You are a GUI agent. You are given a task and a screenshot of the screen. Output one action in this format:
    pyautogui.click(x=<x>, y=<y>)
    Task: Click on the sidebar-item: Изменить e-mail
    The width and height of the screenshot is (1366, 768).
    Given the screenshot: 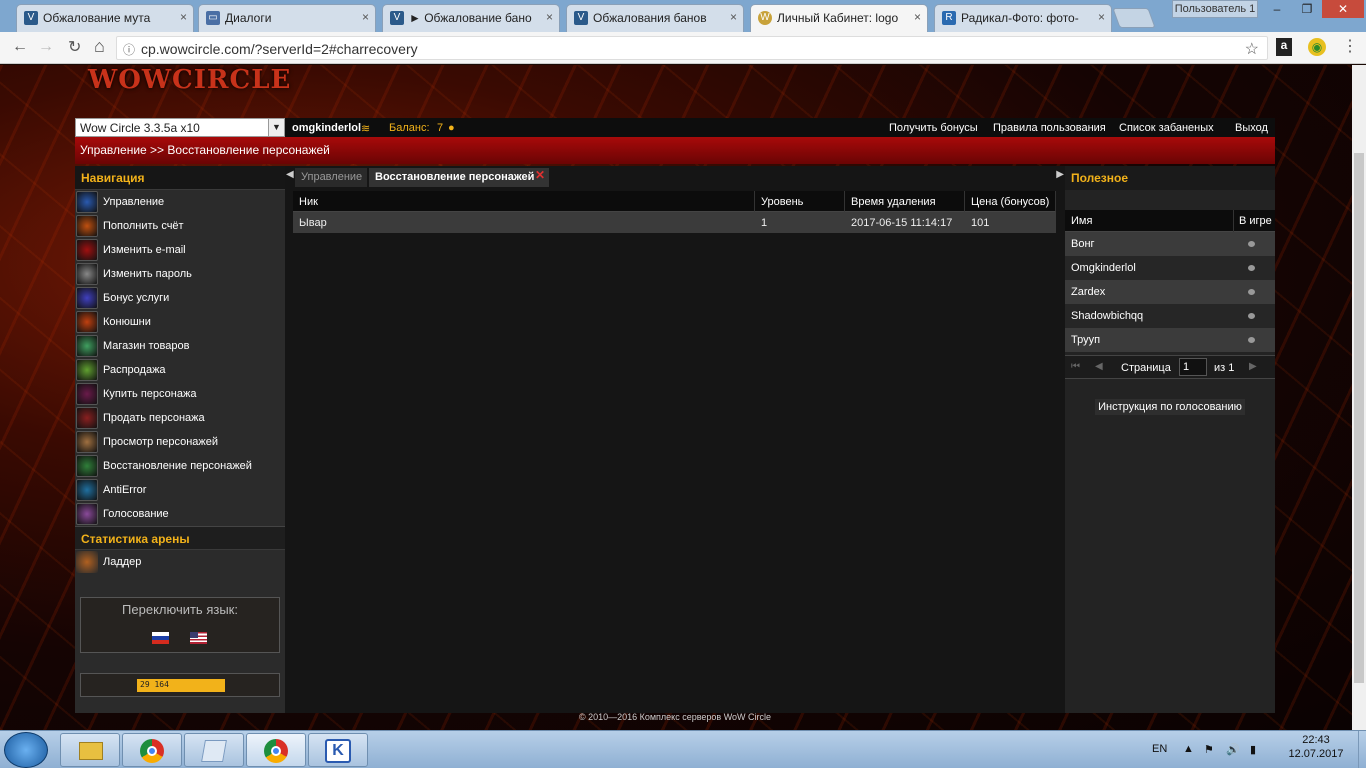 What is the action you would take?
    pyautogui.click(x=180, y=250)
    